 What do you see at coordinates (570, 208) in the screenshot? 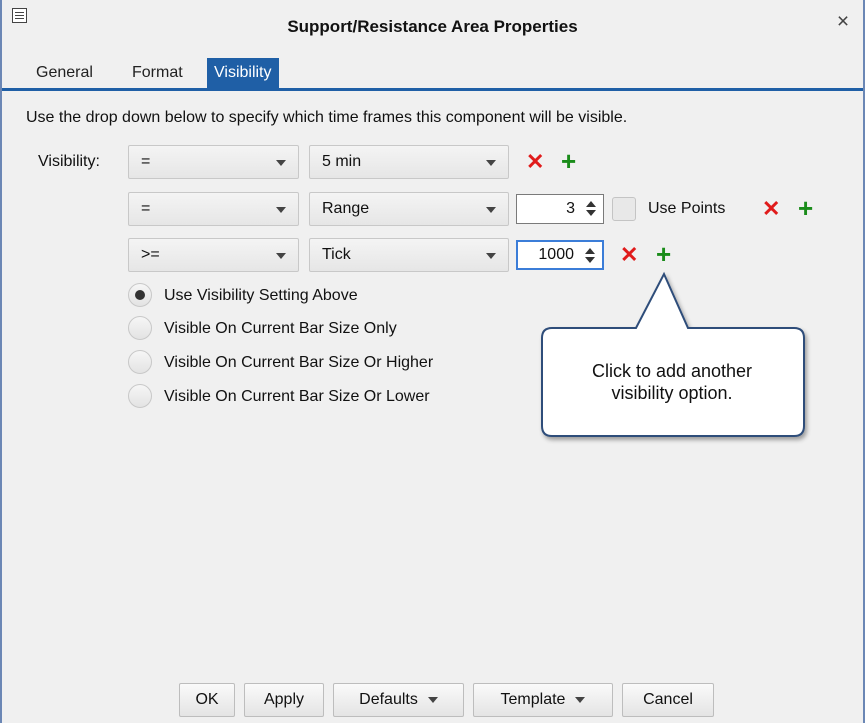
I see `stepper-value: 3` at bounding box center [570, 208].